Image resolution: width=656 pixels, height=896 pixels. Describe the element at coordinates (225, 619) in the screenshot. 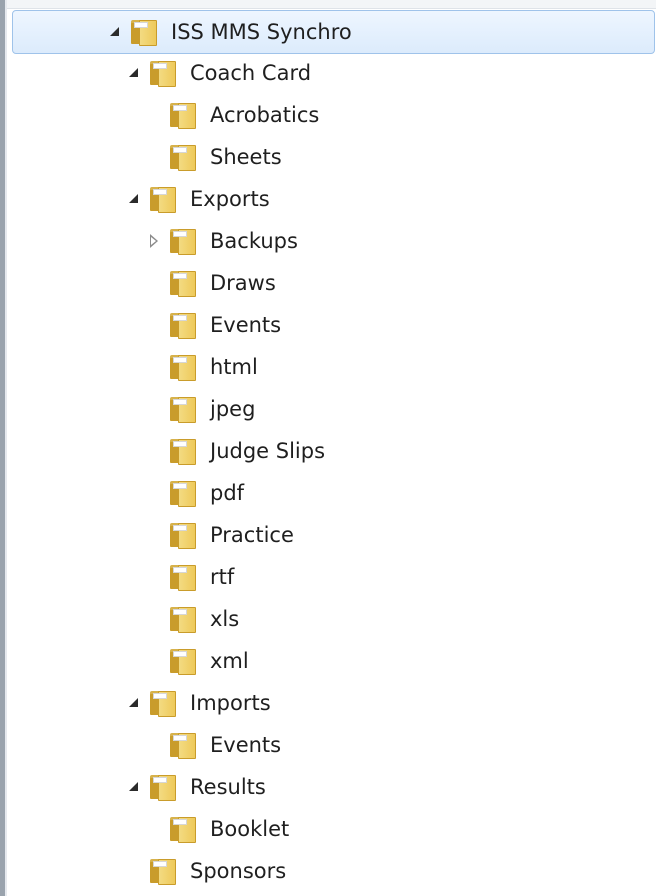

I see `tree-item-label: xls` at that location.